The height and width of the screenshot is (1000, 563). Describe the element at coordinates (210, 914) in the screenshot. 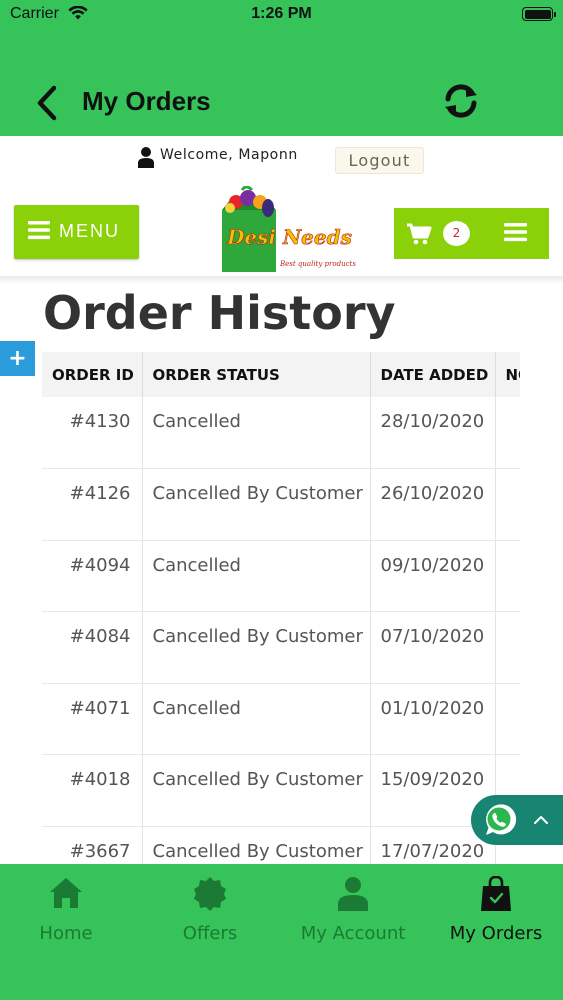

I see `tab-offers: Offers` at that location.